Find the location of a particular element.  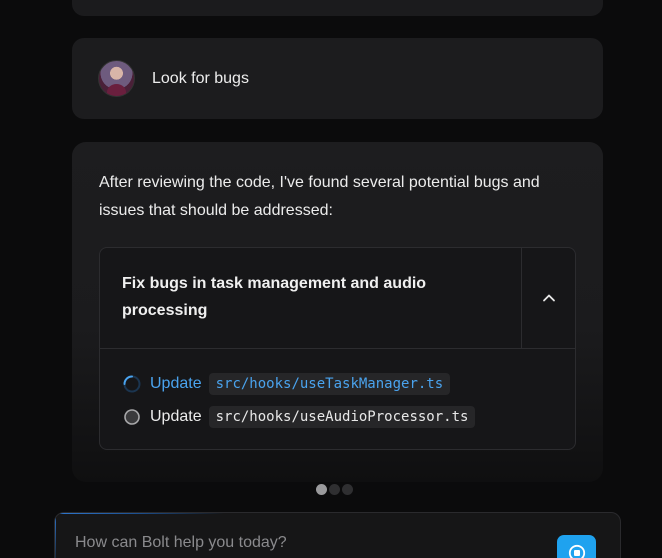

stop-button is located at coordinates (576, 546).